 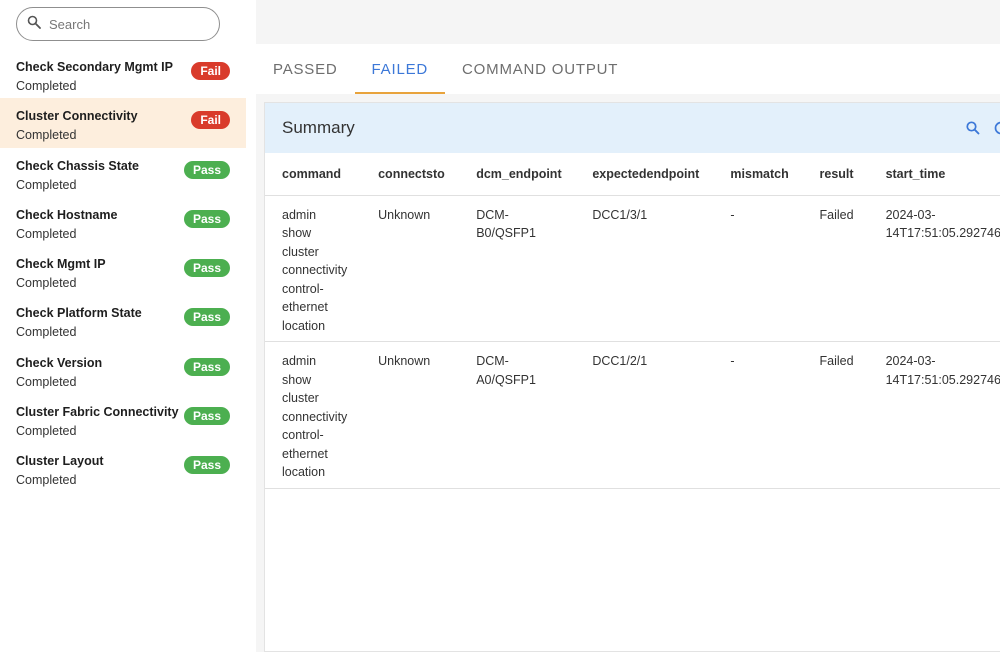 I want to click on column-header-command: command, so click(x=313, y=174).